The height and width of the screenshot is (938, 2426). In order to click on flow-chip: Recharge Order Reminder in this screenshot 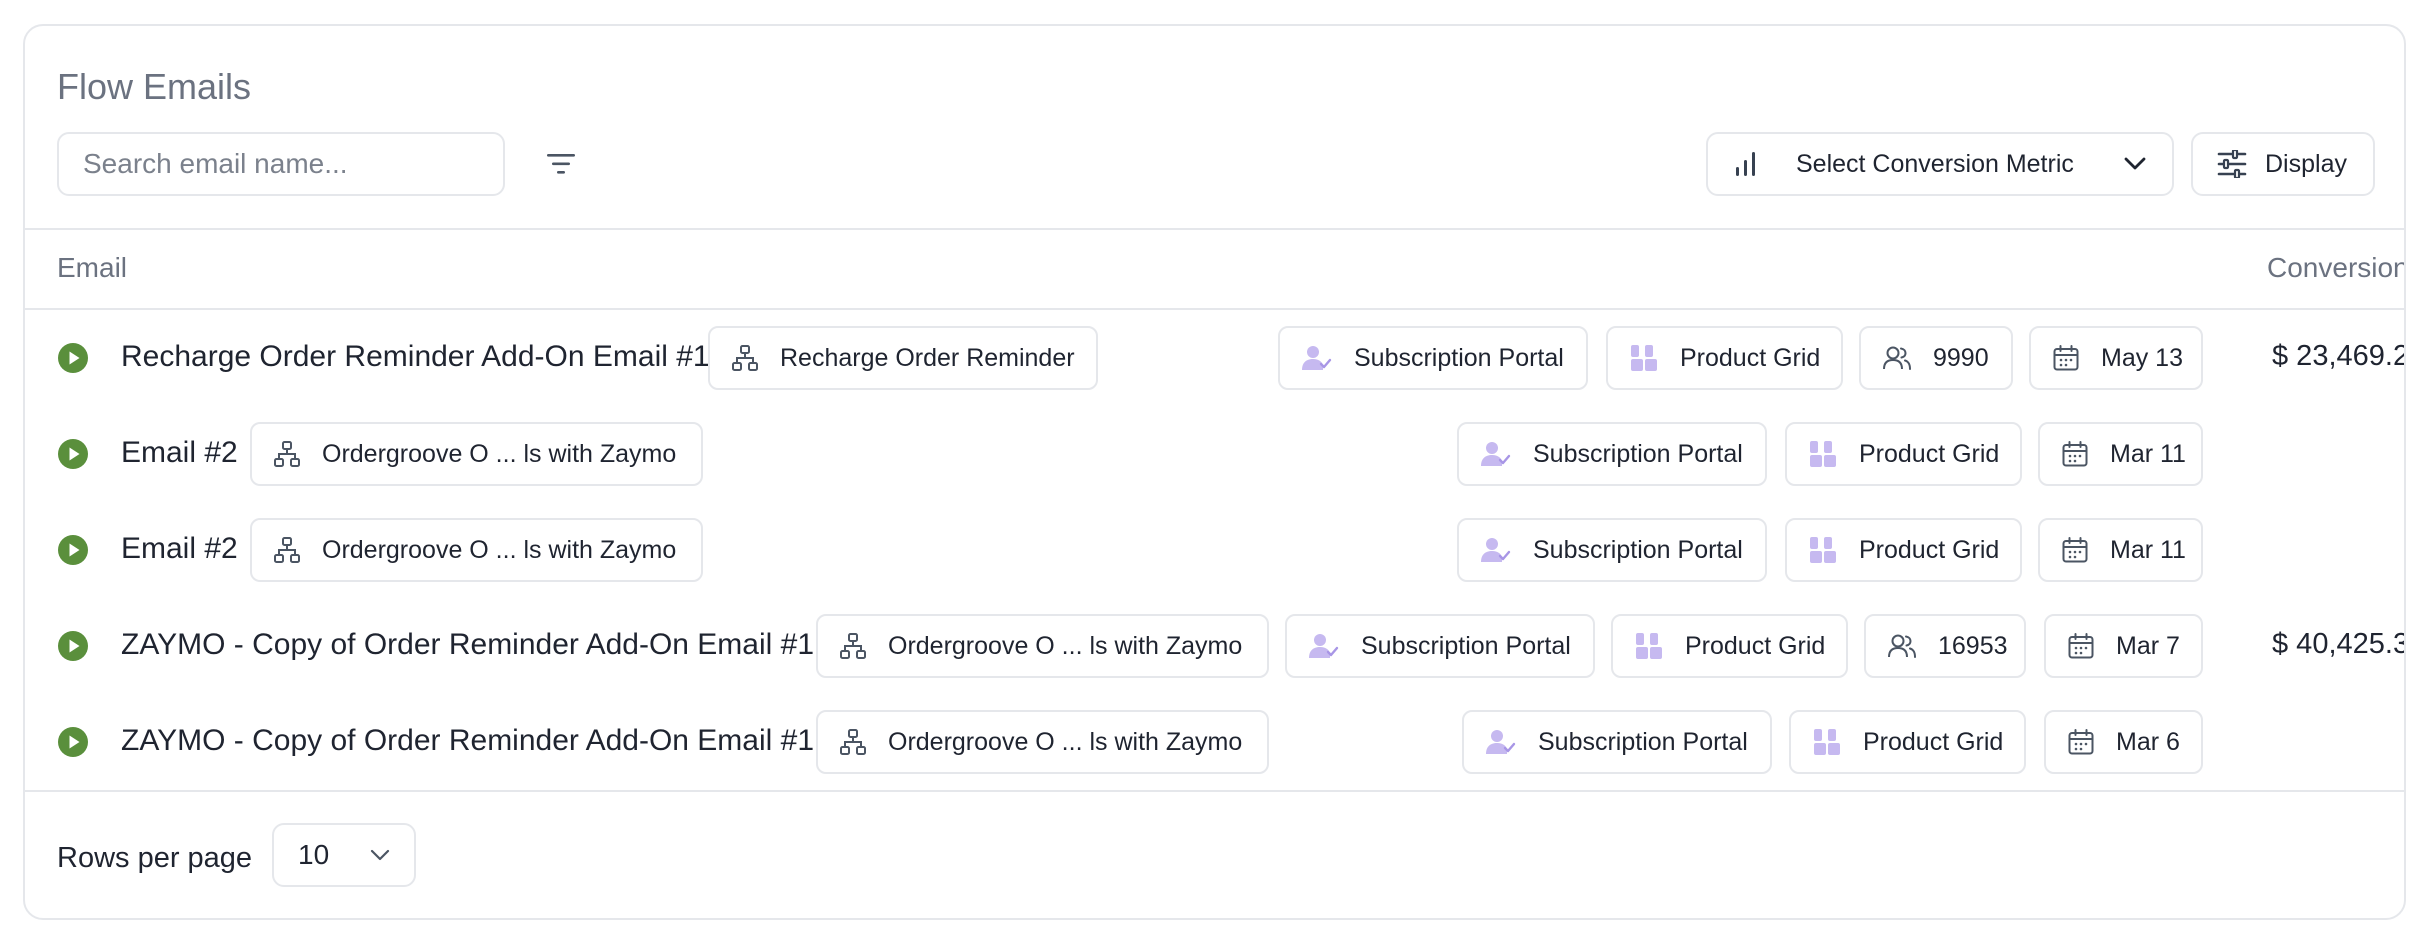, I will do `click(903, 358)`.